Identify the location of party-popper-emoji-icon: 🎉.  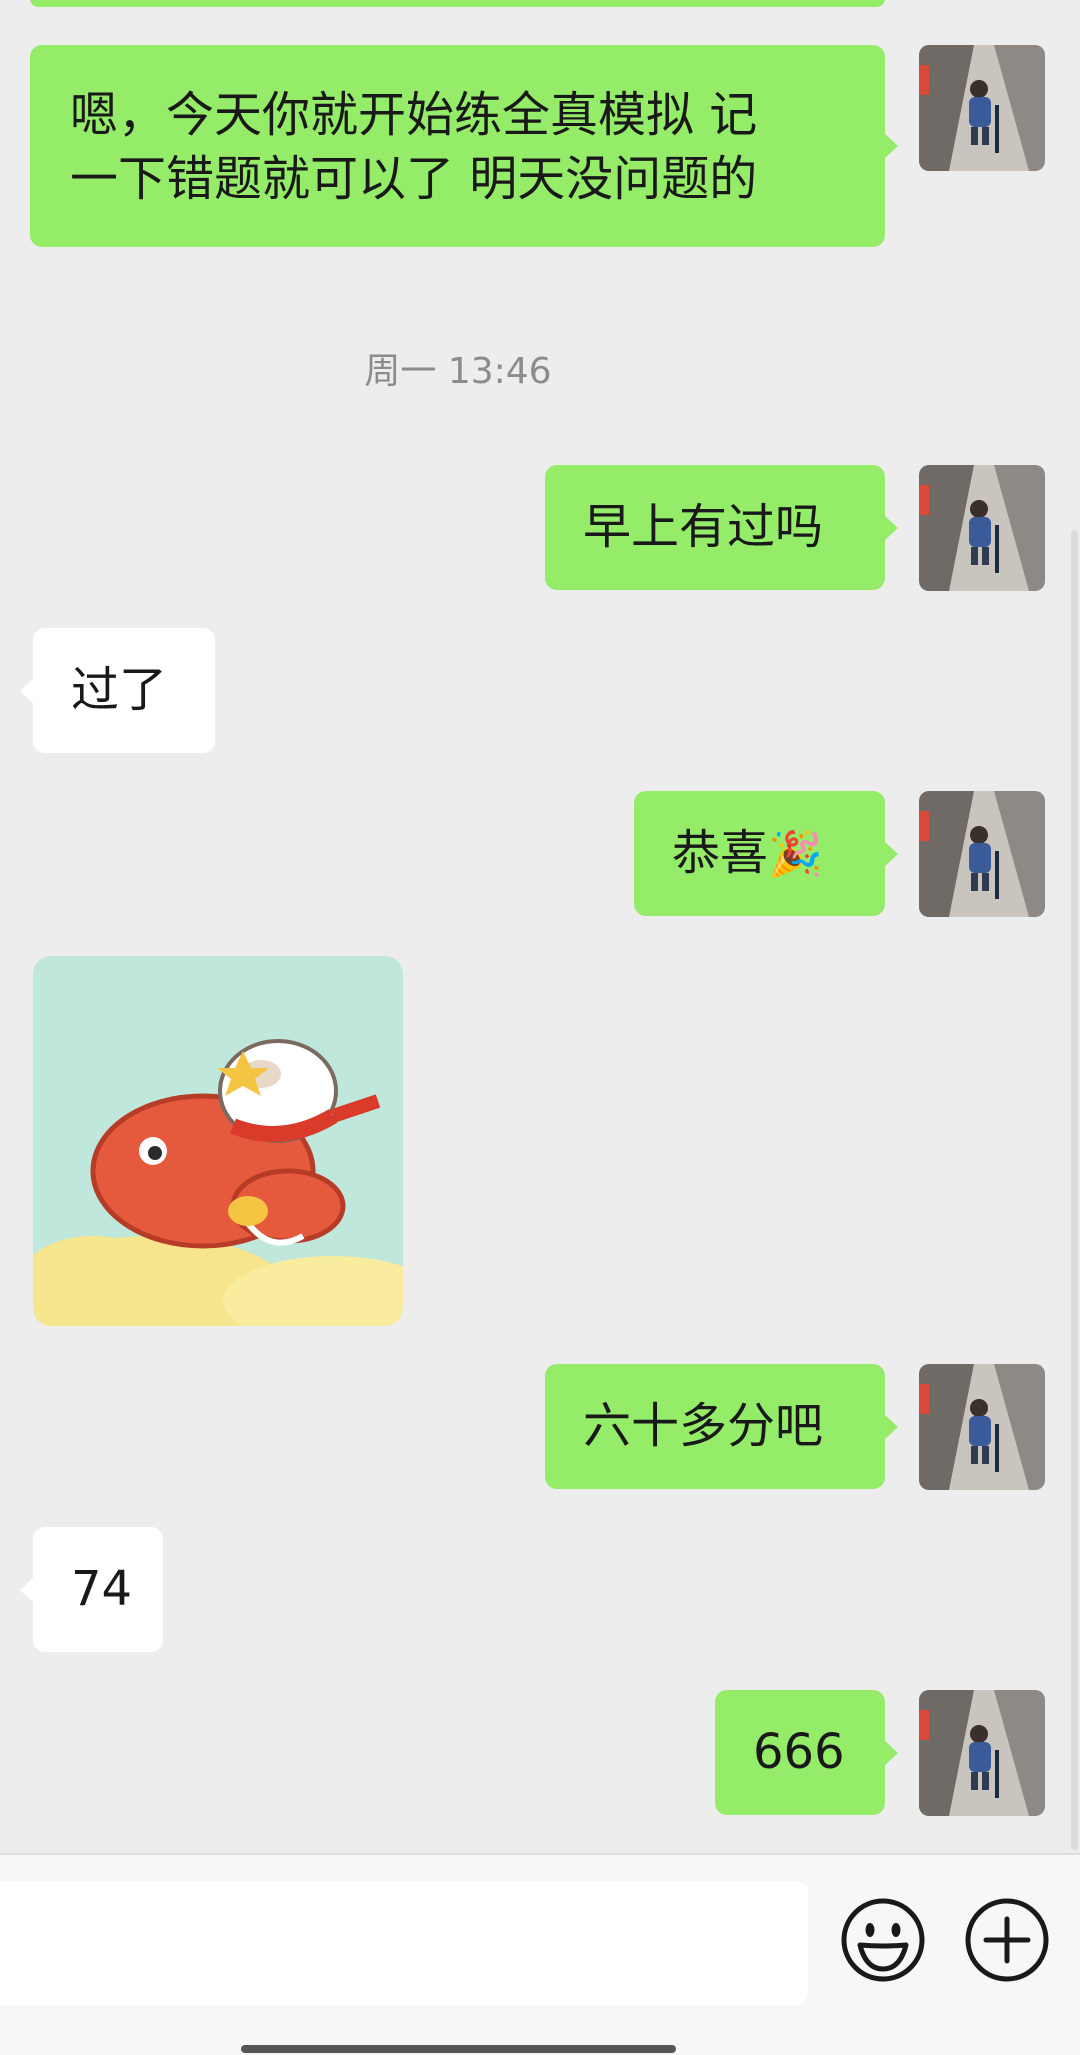
(795, 854).